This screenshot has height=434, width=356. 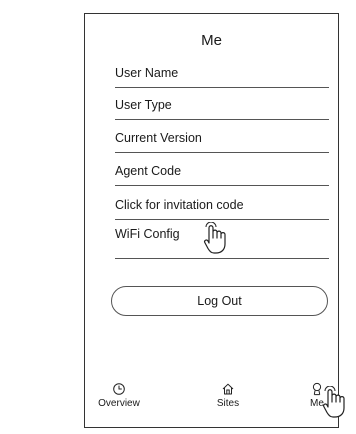 I want to click on menu-item-current-version: Current Version, so click(x=222, y=140).